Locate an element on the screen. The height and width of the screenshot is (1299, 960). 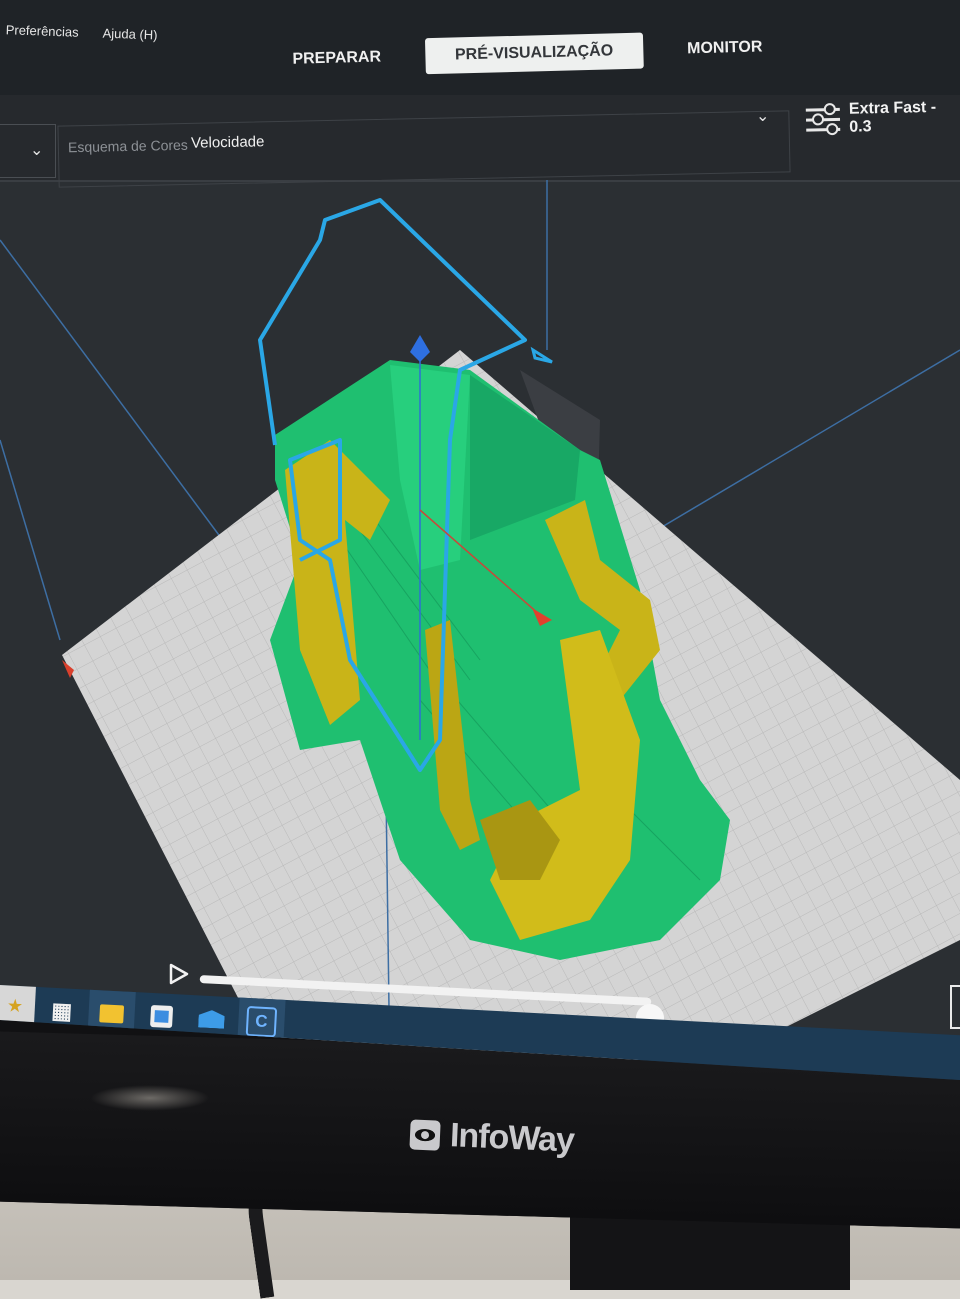
menu-help: Ajuda (H) is located at coordinates (129, 42).